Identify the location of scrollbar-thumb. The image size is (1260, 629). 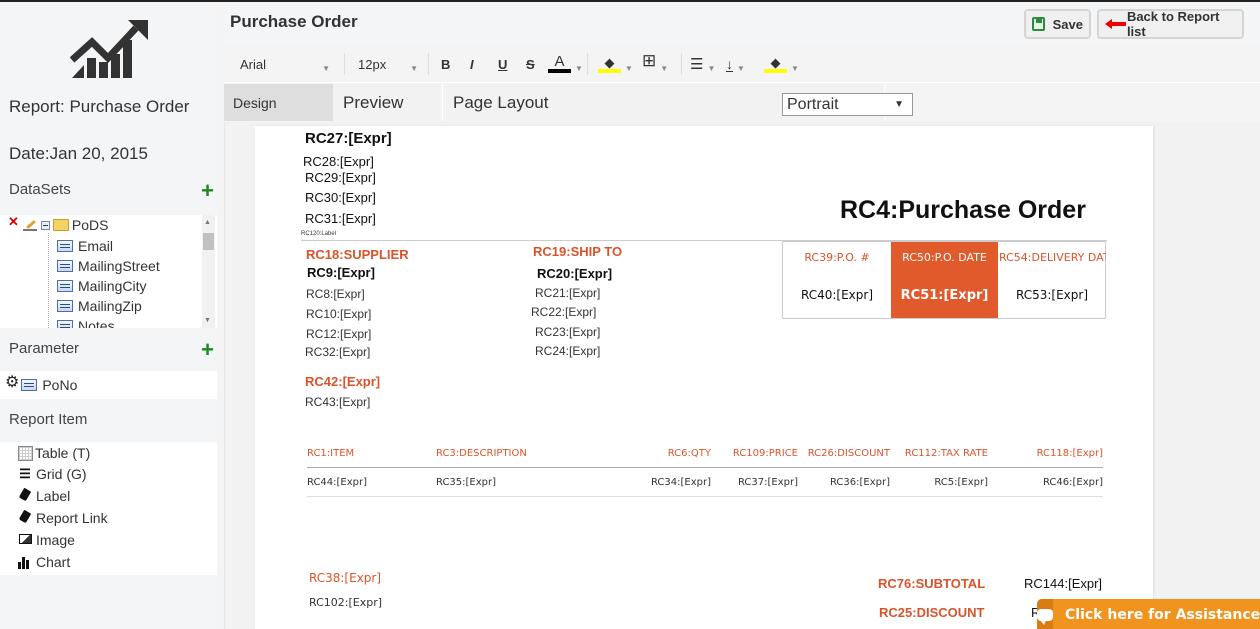
(208, 241).